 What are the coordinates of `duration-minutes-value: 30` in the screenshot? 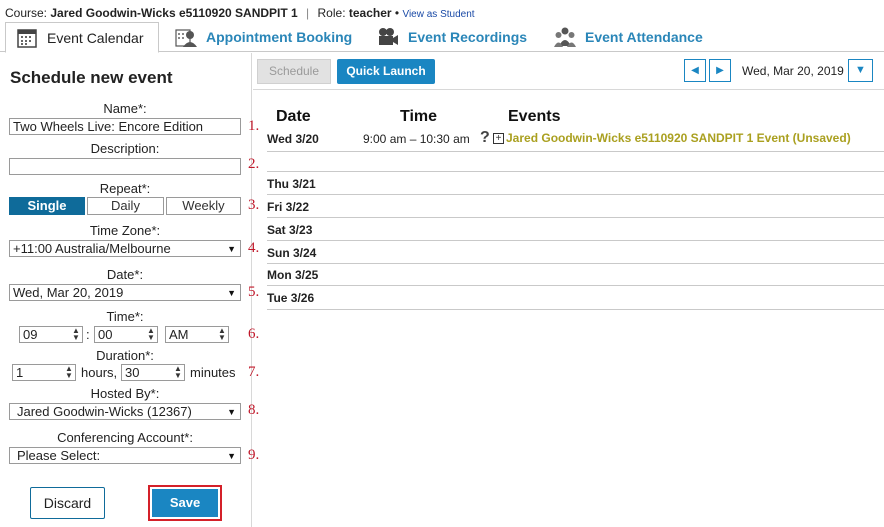 It's located at (132, 372).